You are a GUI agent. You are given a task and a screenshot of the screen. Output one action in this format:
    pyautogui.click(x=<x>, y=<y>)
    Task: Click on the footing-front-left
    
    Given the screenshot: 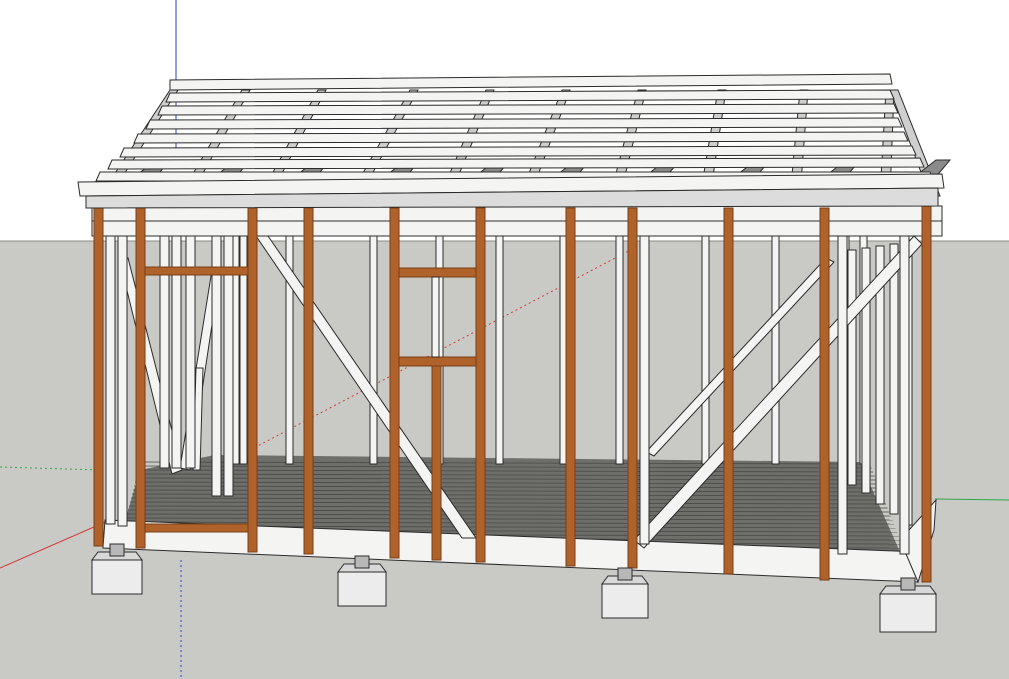 What is the action you would take?
    pyautogui.click(x=117, y=569)
    